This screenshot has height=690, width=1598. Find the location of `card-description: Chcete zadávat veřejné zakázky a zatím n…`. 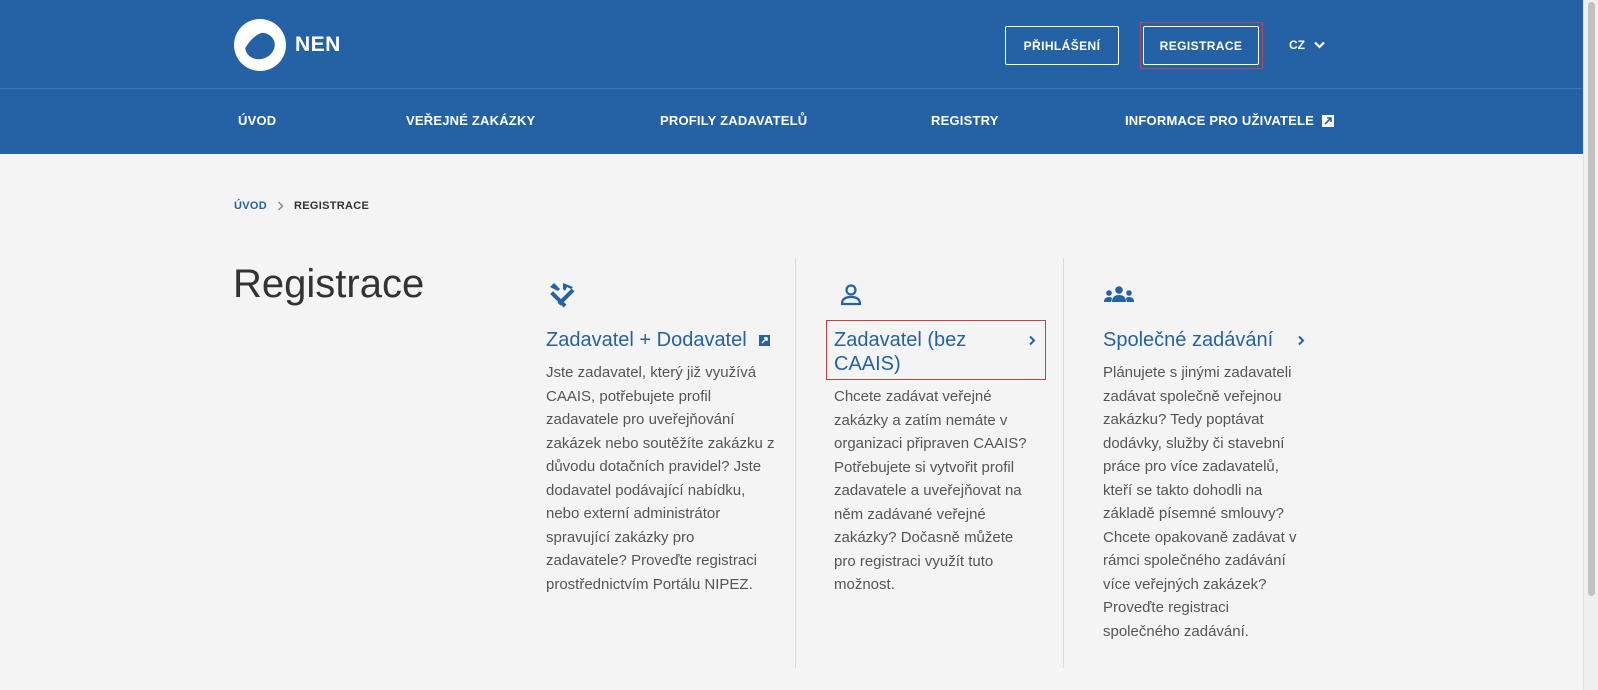

card-description: Chcete zadávat veřejné zakázky a zatím n… is located at coordinates (930, 490).